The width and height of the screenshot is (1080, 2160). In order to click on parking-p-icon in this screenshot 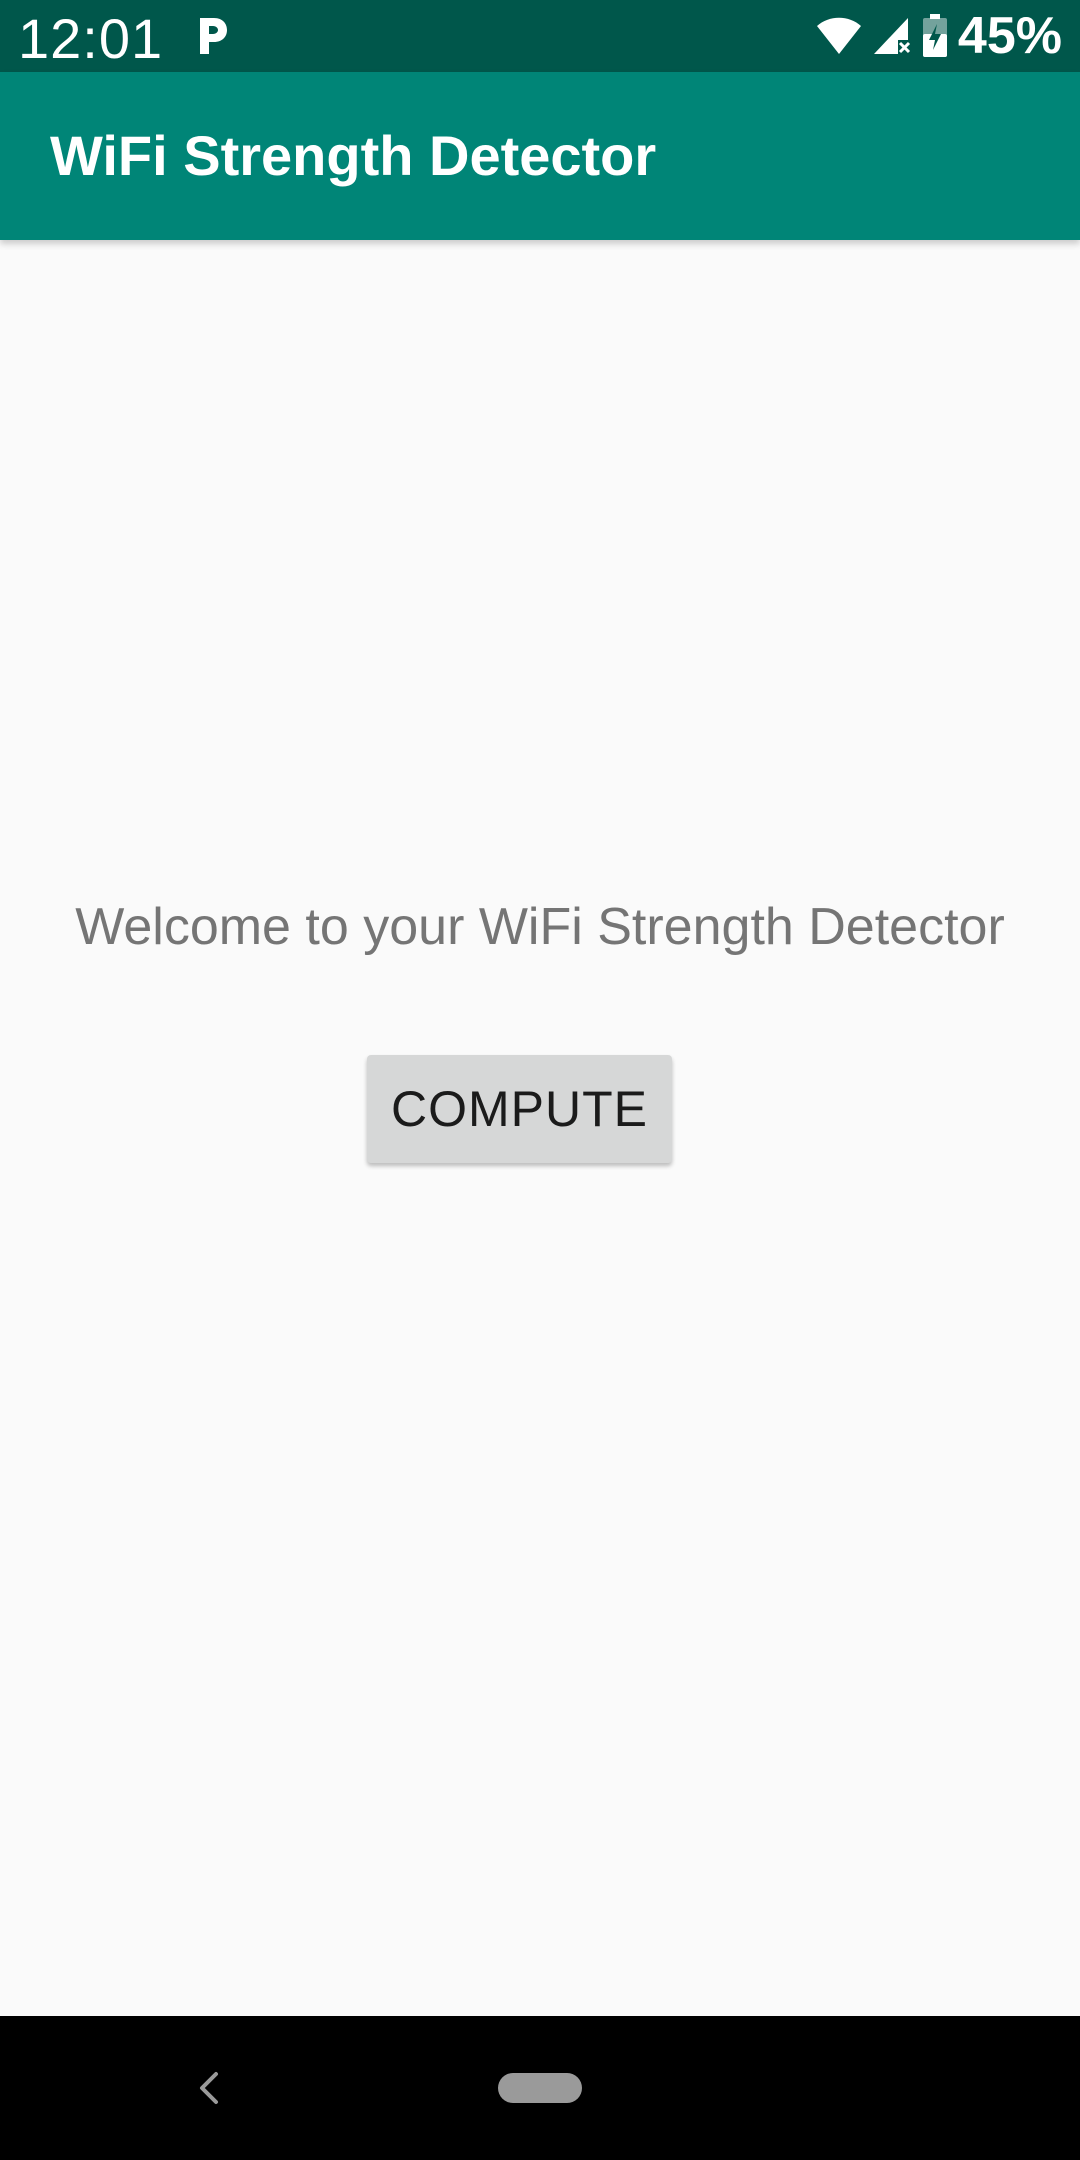, I will do `click(213, 36)`.